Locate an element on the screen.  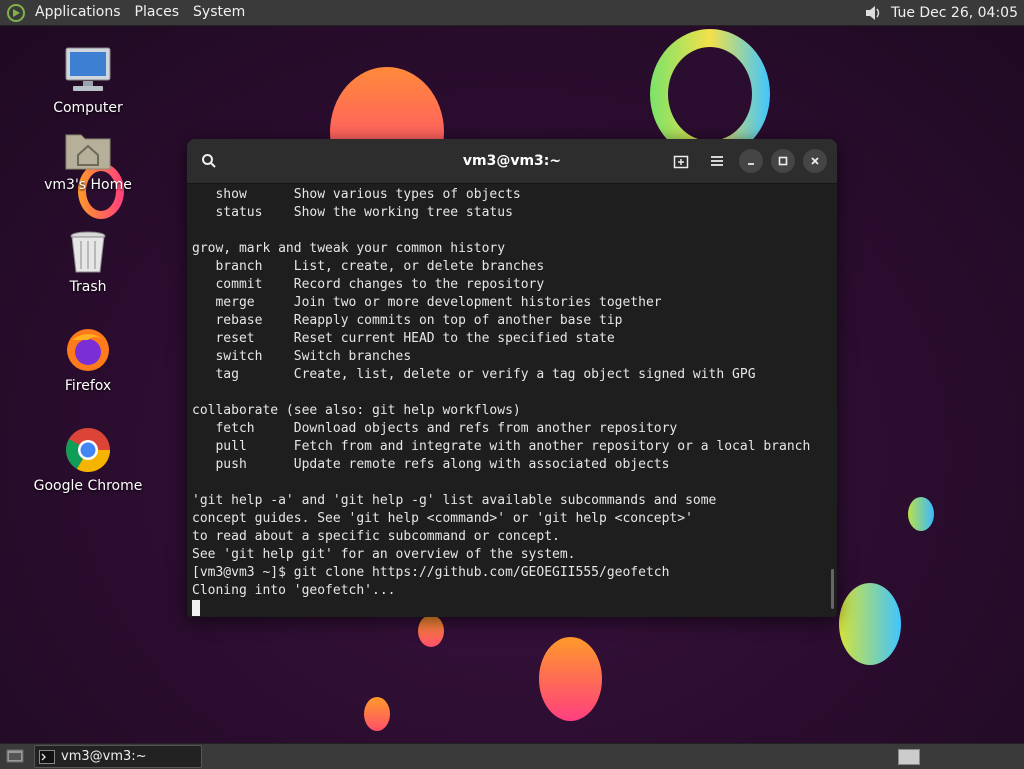
desktop-icon-label: vm3's Home is located at coordinates (88, 185).